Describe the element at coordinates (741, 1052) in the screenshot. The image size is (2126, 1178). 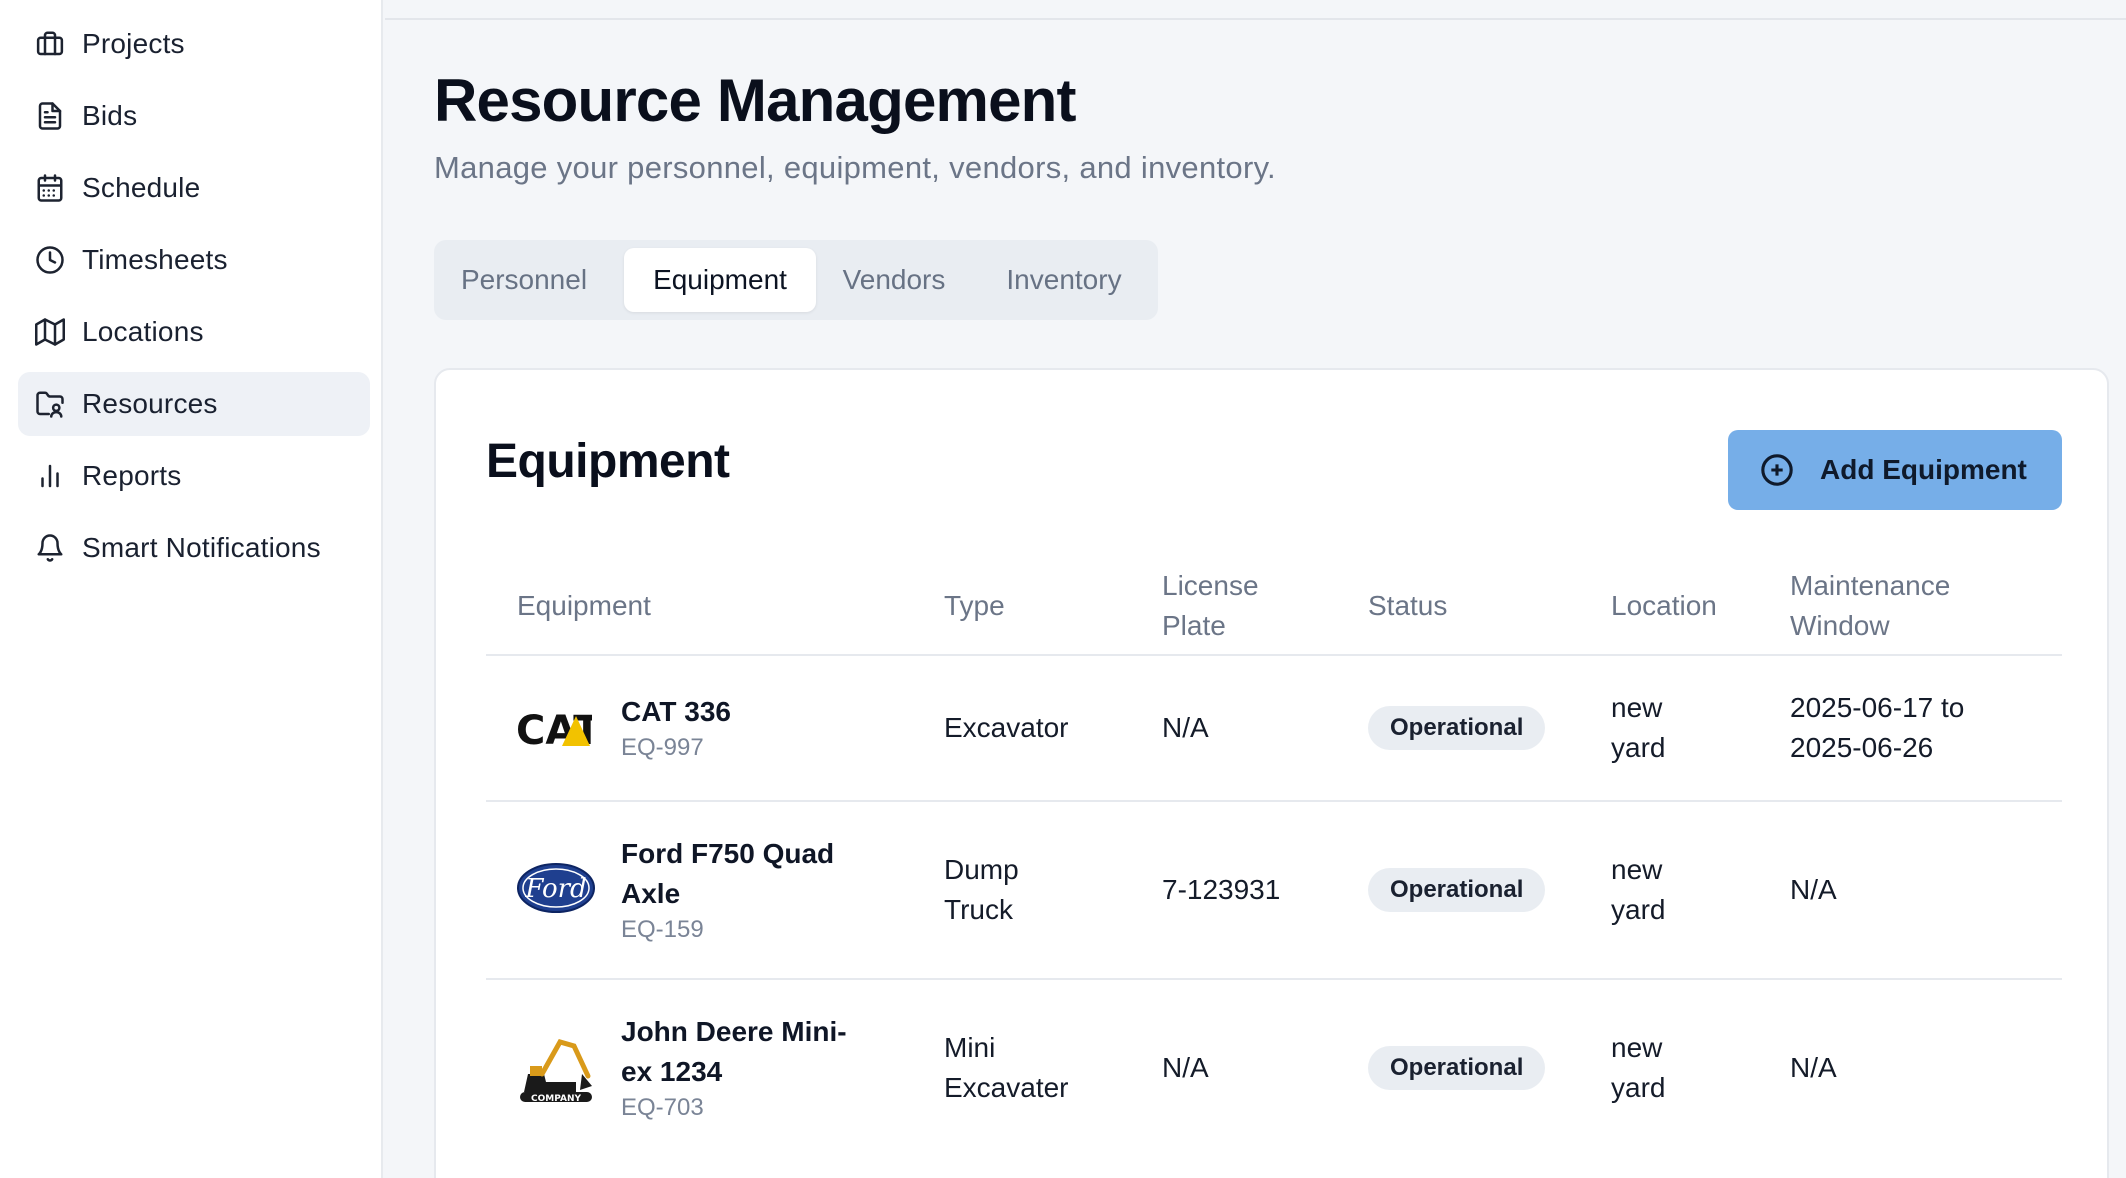
I see `equipment-name: John Deere Mini- ex 1234` at that location.